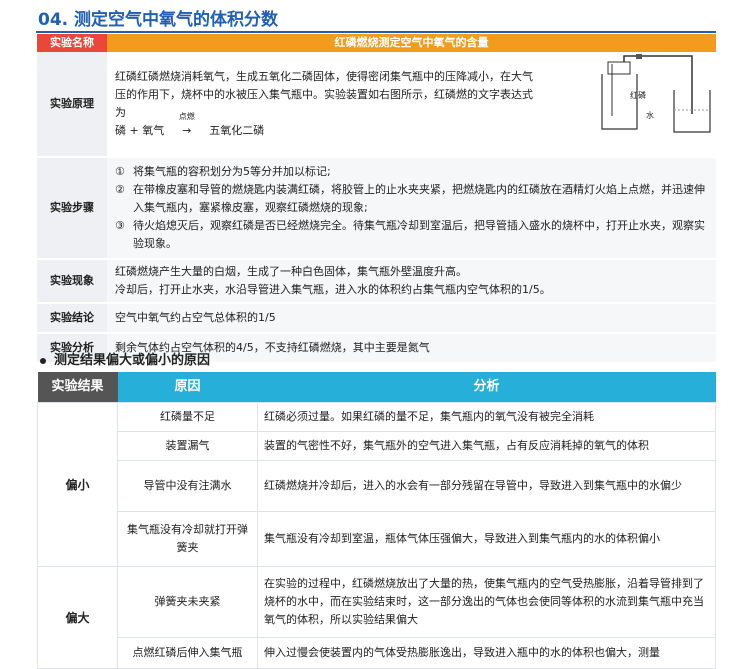  Describe the element at coordinates (187, 602) in the screenshot. I see `reason-cell: 弹簧夹未夹紧` at that location.